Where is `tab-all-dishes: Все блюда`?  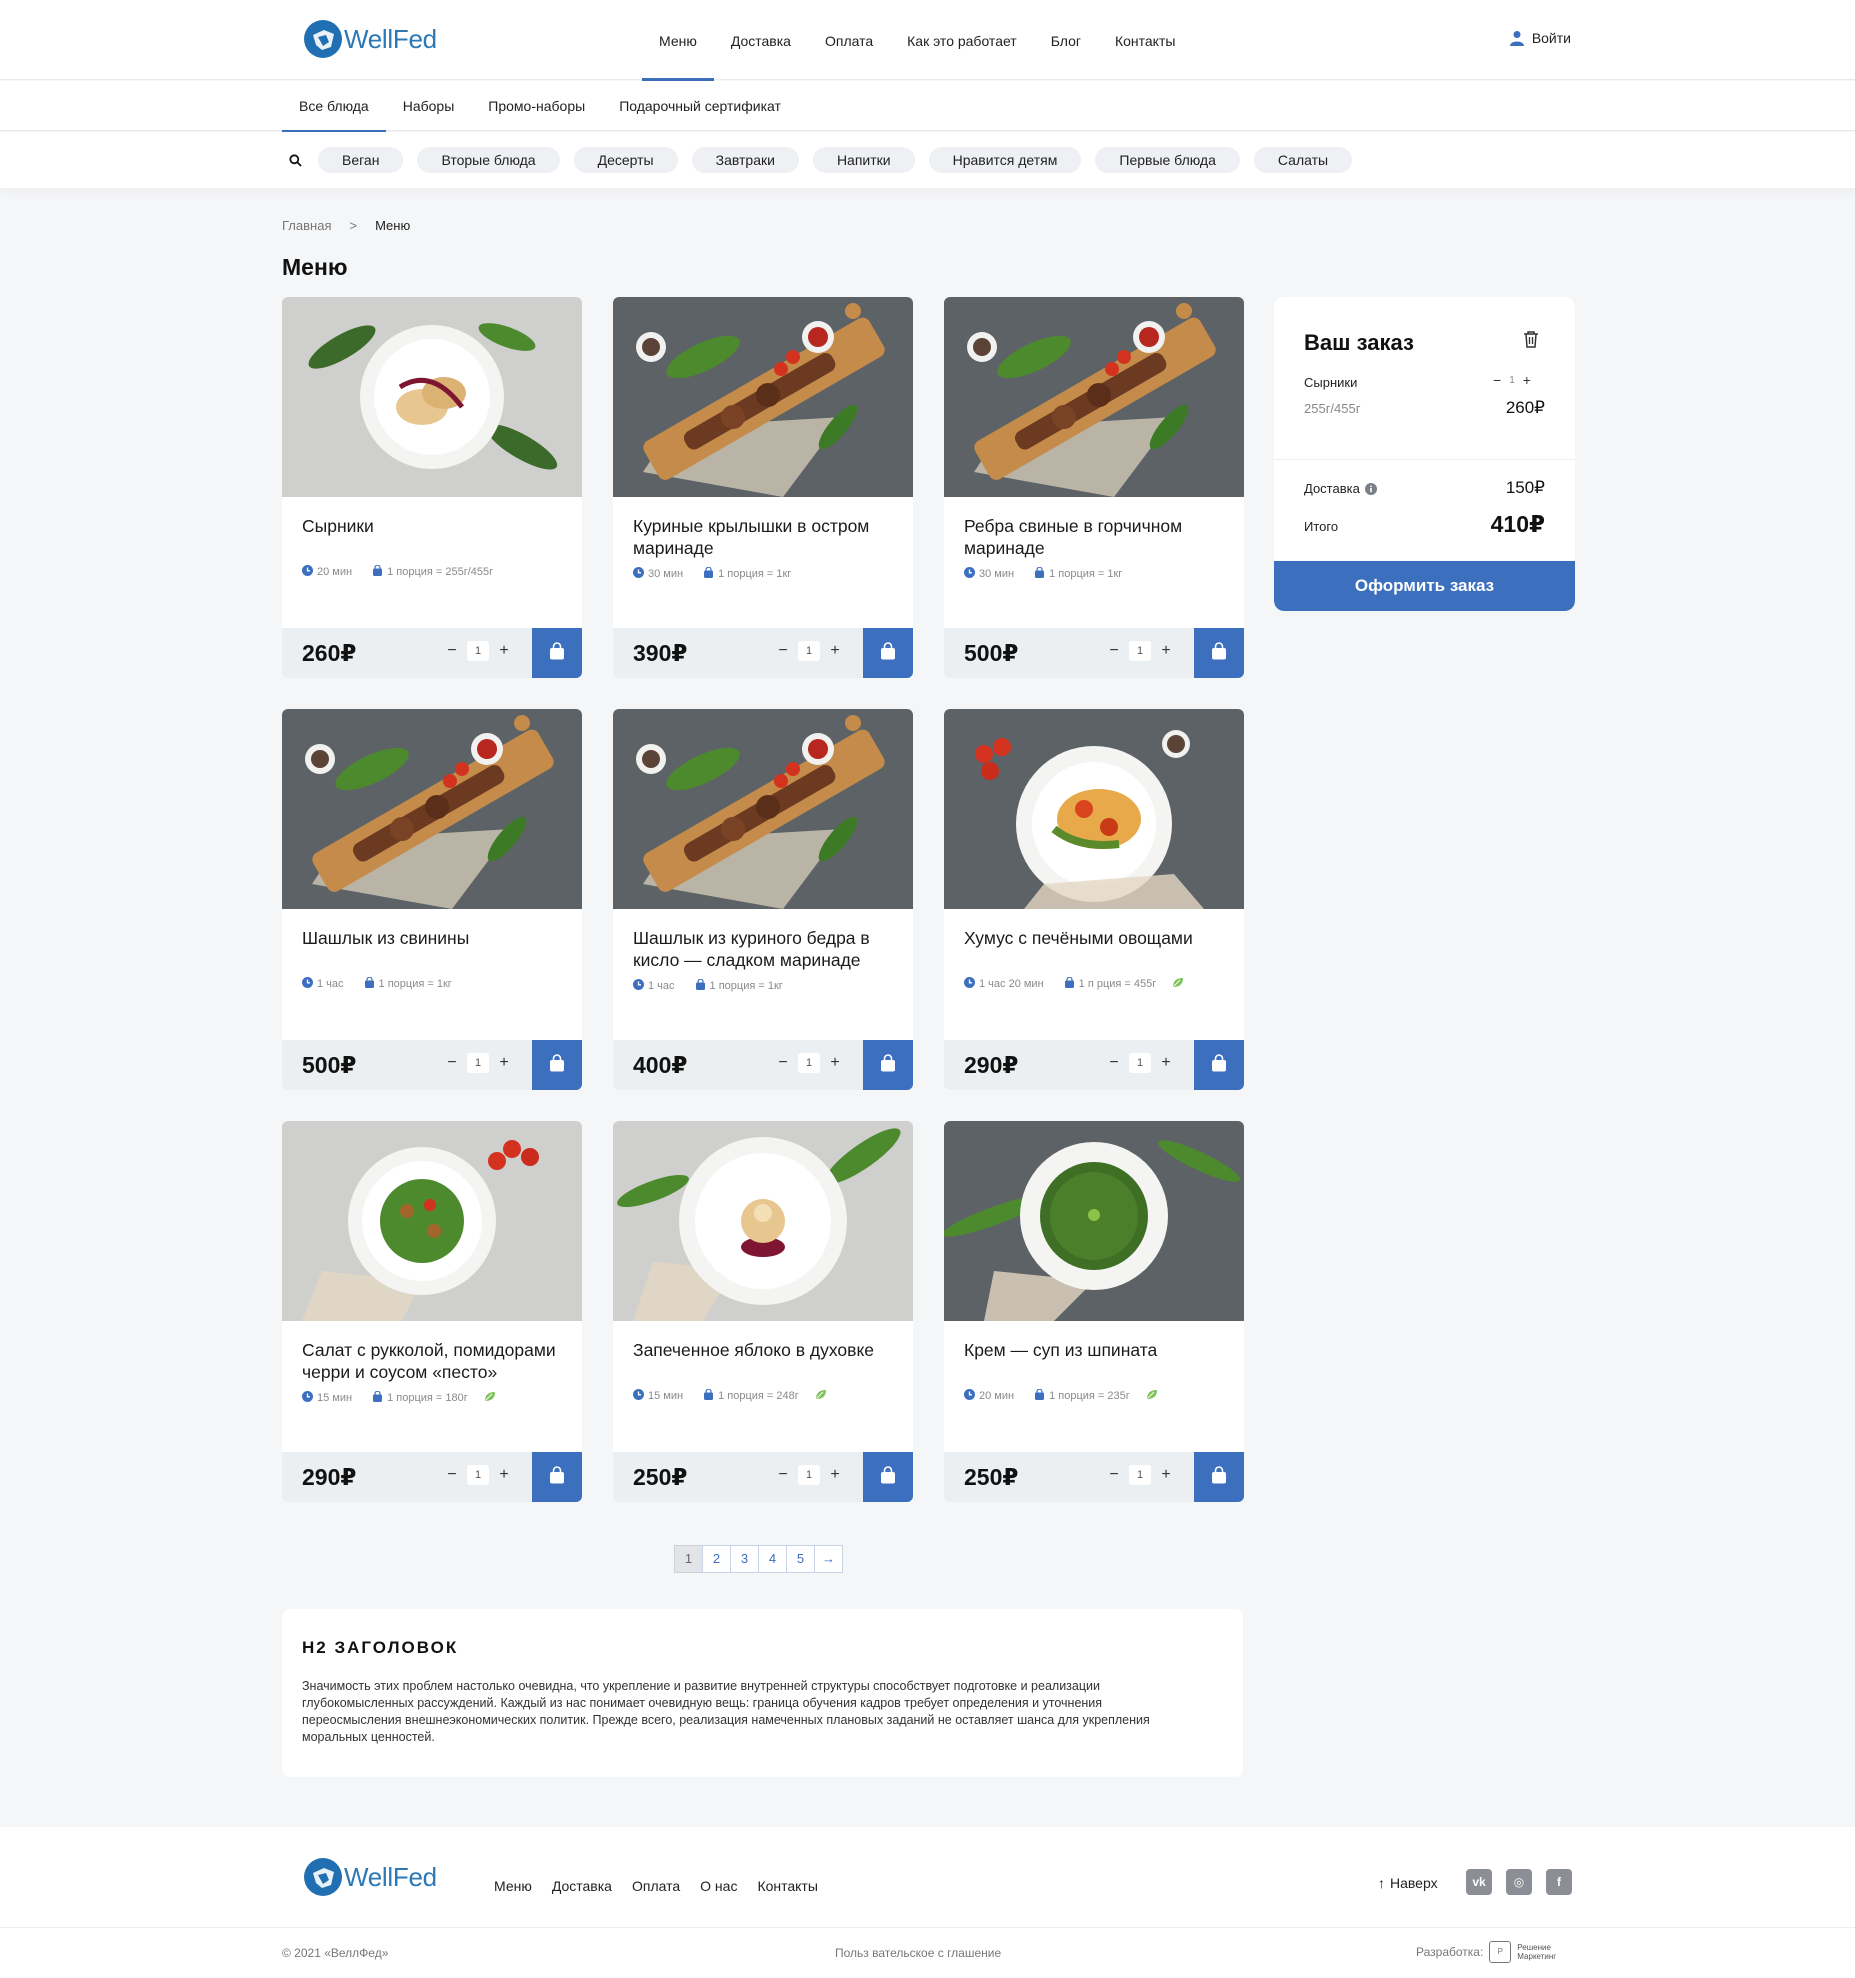
tab-all-dishes: Все блюда is located at coordinates (334, 106).